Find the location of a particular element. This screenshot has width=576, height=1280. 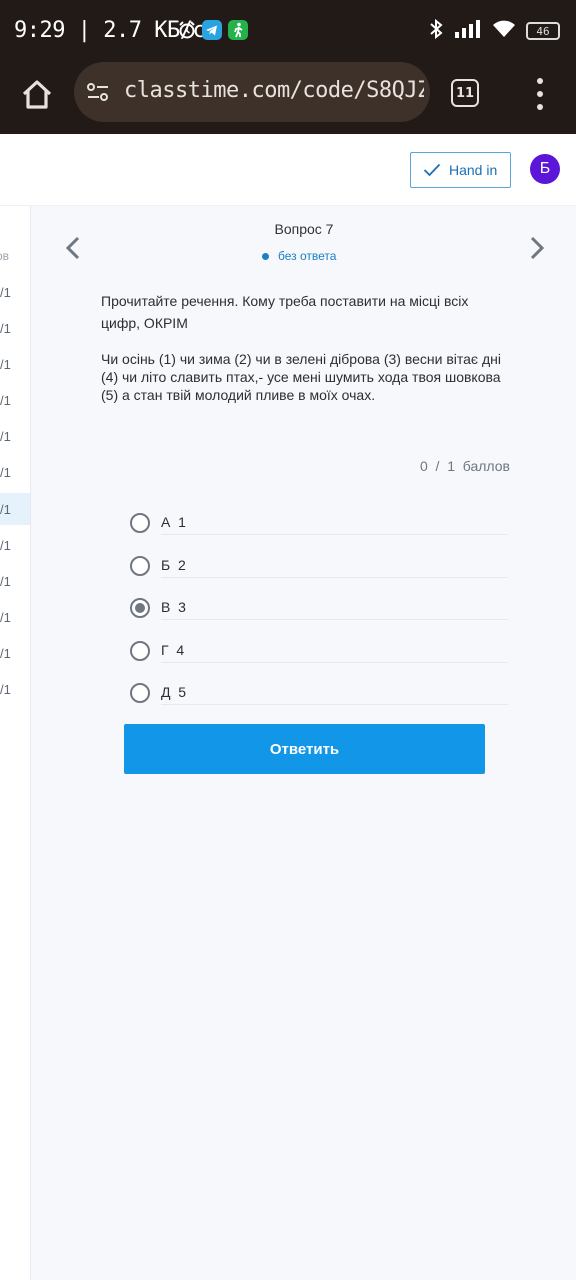

sidebar-item-active: /1 is located at coordinates (15, 509).